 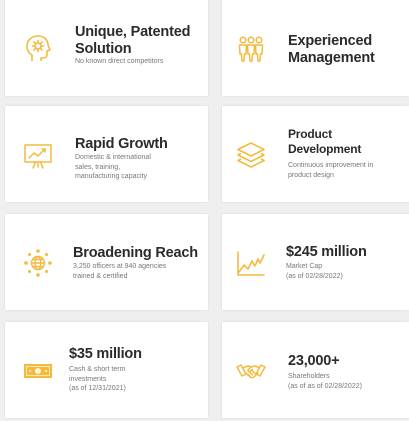 I want to click on card-title: $35 million, so click(x=105, y=354).